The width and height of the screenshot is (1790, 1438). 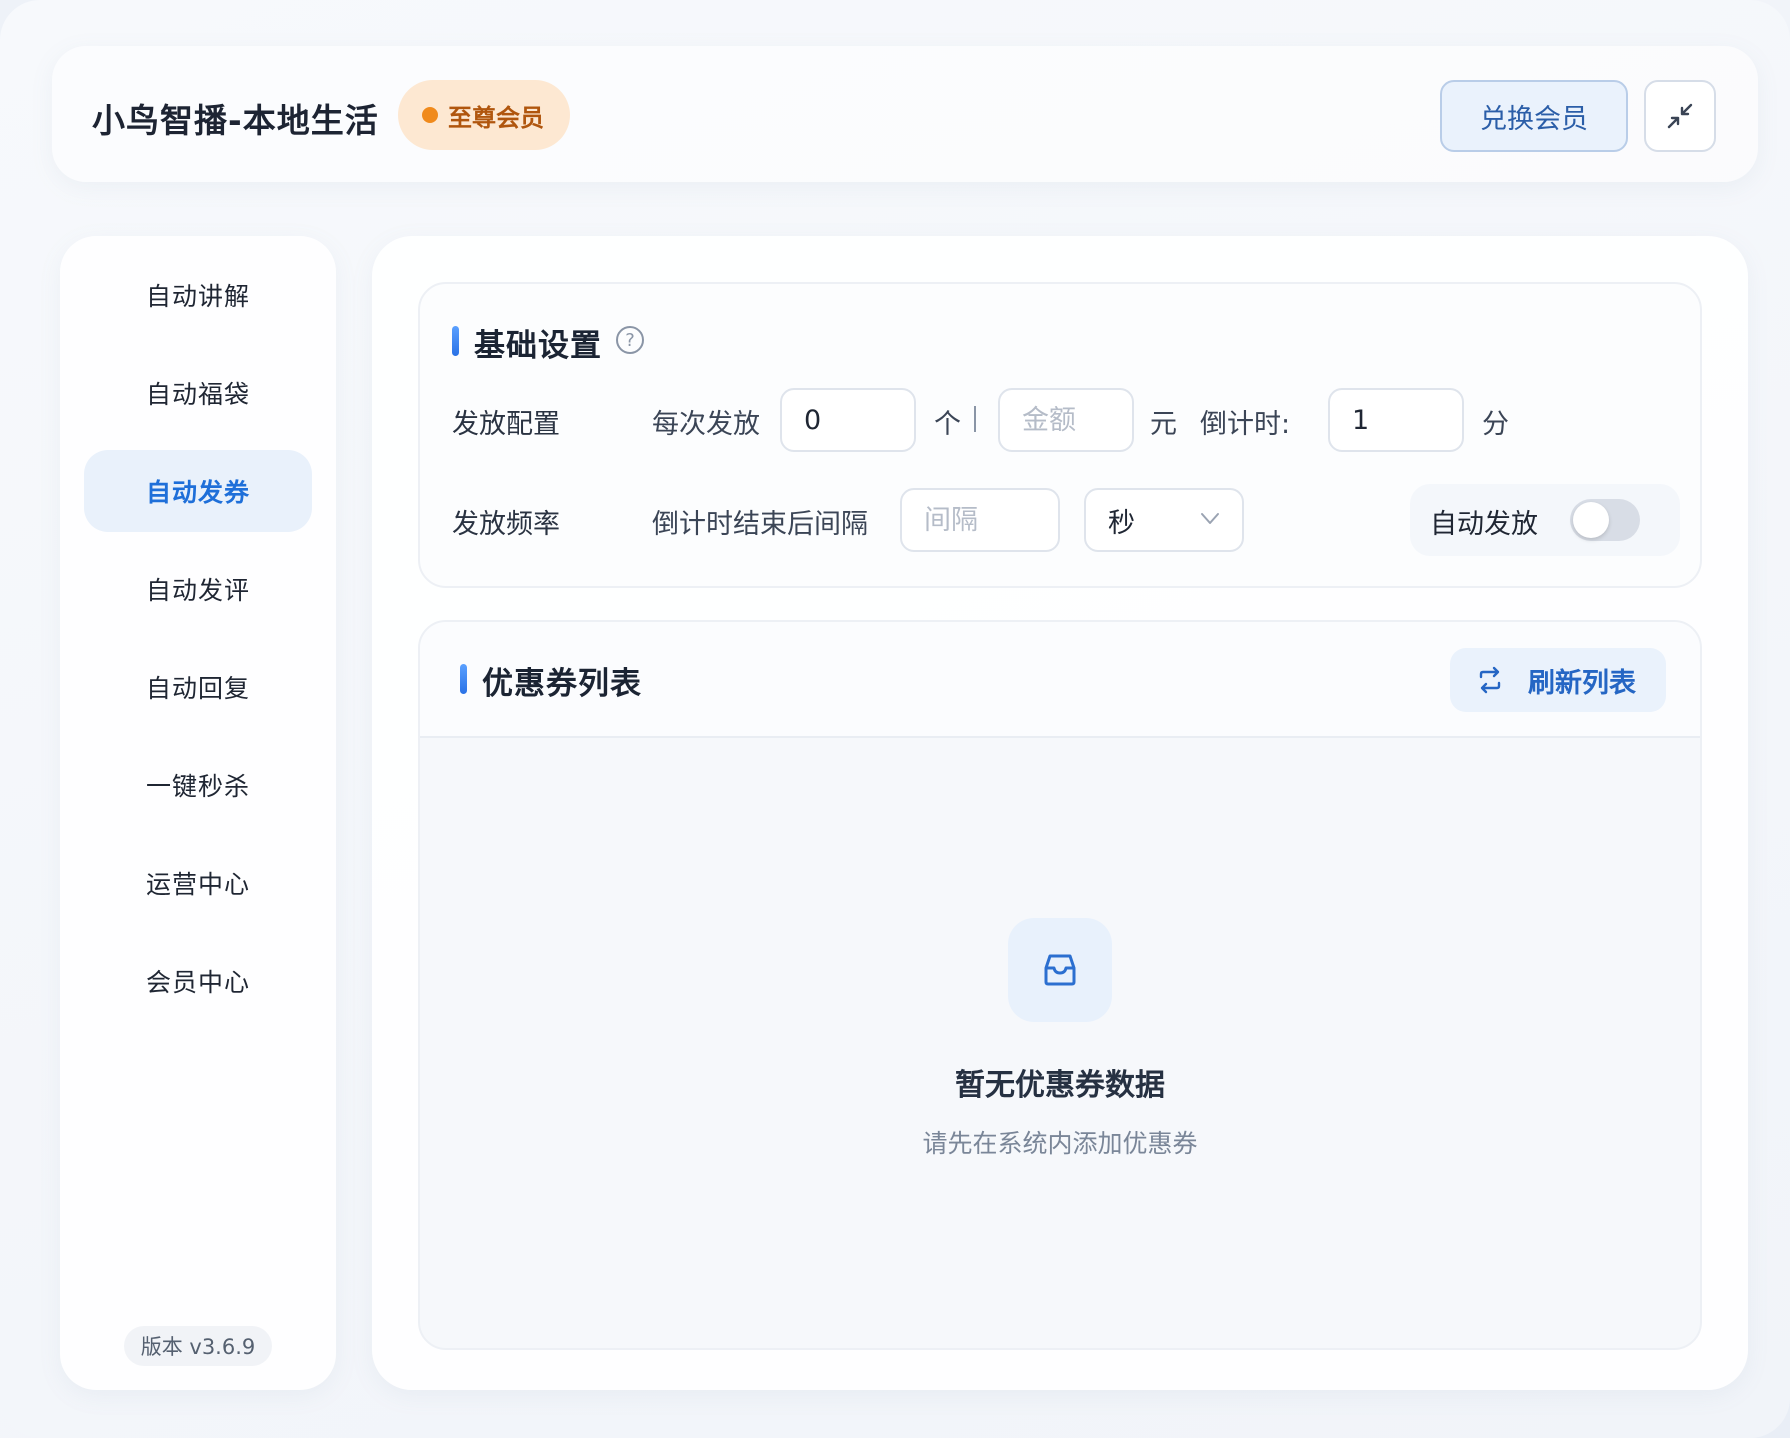 I want to click on interval-after-countdown-label: 倒计时结束后间隔, so click(x=760, y=524).